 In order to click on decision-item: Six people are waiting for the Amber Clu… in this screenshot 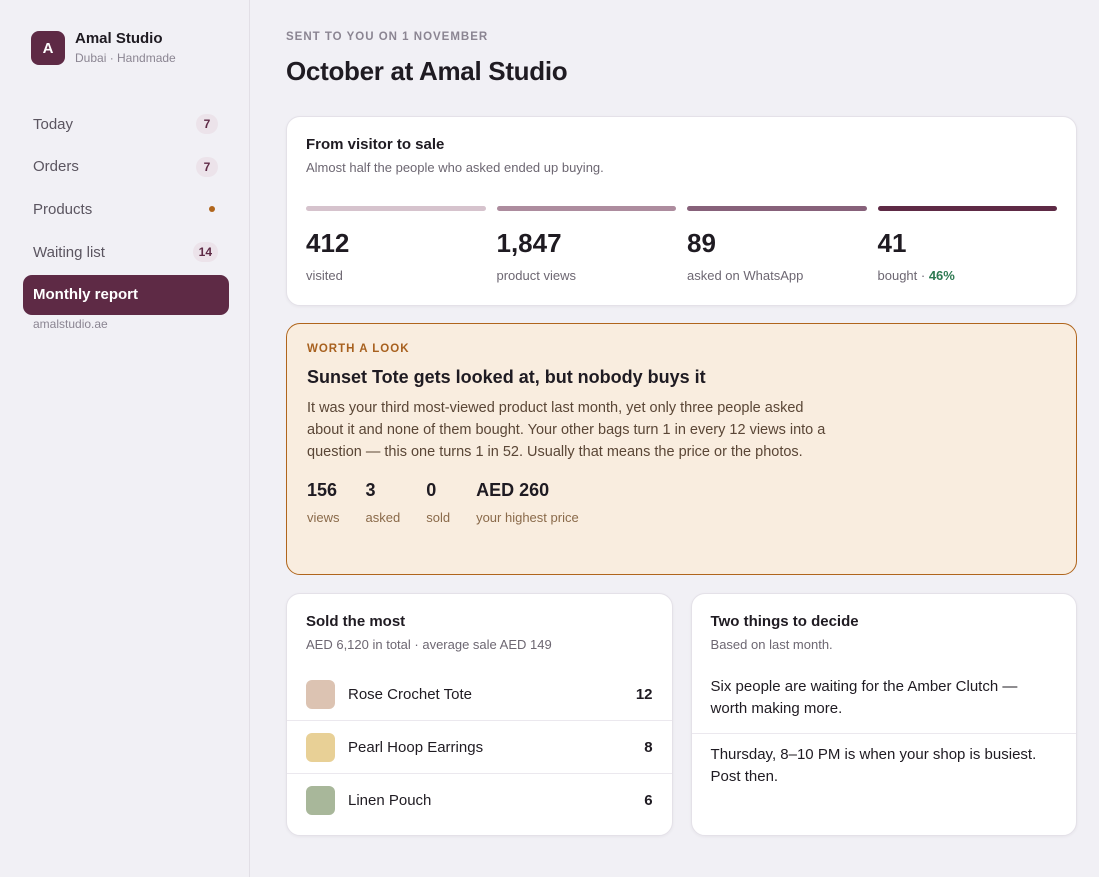, I will do `click(883, 705)`.